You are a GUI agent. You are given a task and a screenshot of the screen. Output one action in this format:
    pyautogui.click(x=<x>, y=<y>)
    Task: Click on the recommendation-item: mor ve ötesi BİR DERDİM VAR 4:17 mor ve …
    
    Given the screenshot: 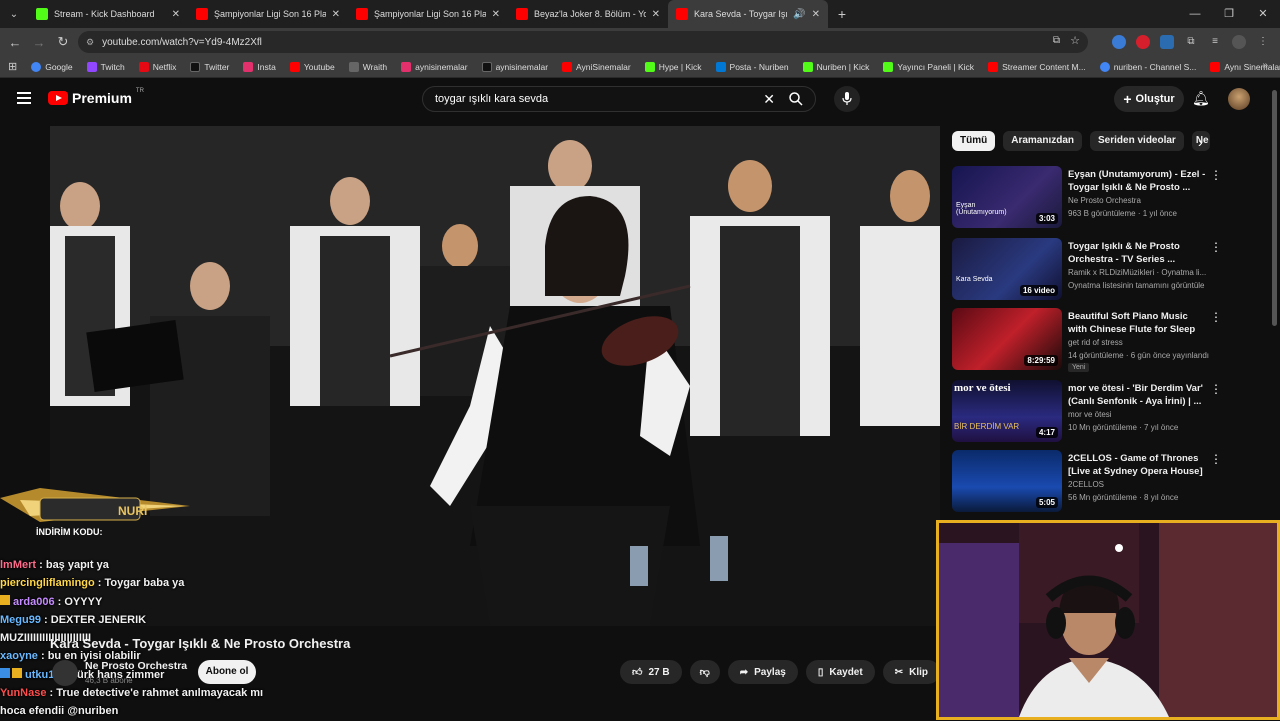 What is the action you would take?
    pyautogui.click(x=1111, y=412)
    